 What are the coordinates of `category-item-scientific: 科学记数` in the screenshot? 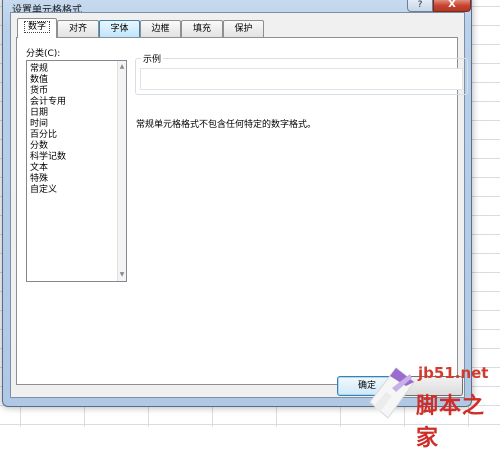 It's located at (48, 157).